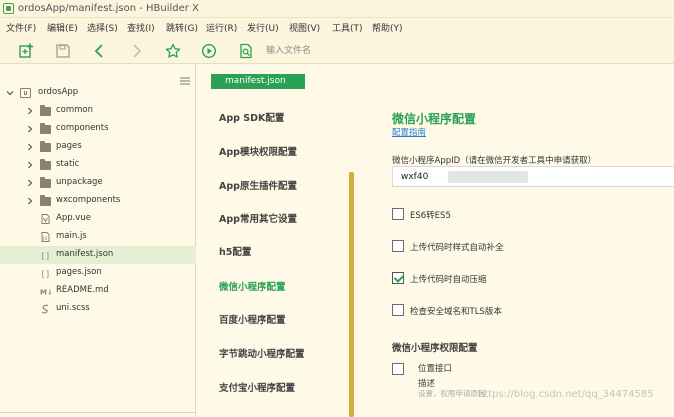 This screenshot has height=417, width=674. What do you see at coordinates (394, 50) in the screenshot?
I see `search-input` at bounding box center [394, 50].